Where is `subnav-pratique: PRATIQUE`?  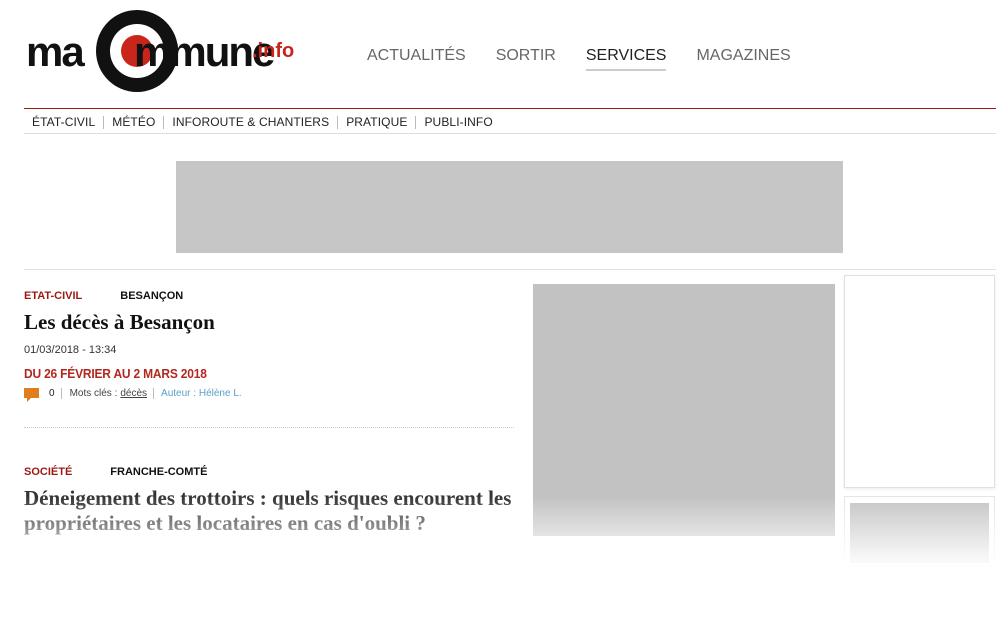 subnav-pratique: PRATIQUE is located at coordinates (376, 122).